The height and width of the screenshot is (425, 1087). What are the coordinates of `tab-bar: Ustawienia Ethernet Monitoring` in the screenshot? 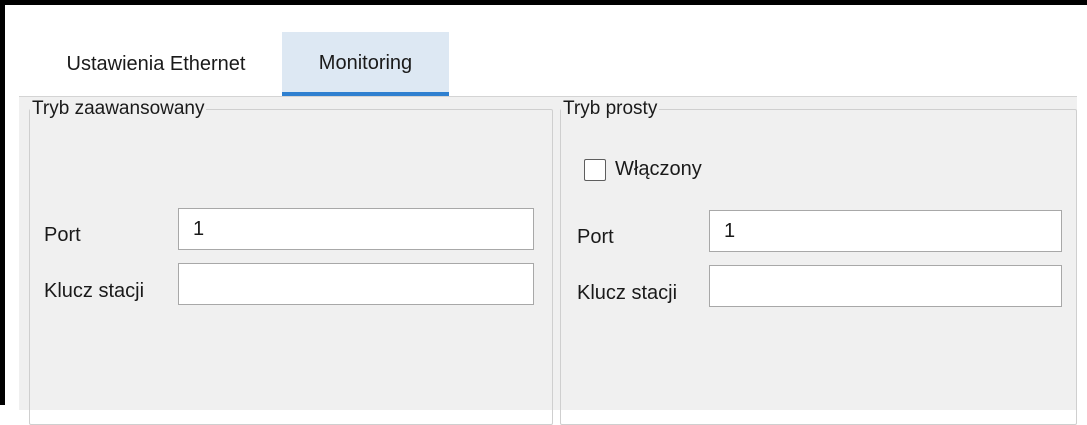 It's located at (548, 64).